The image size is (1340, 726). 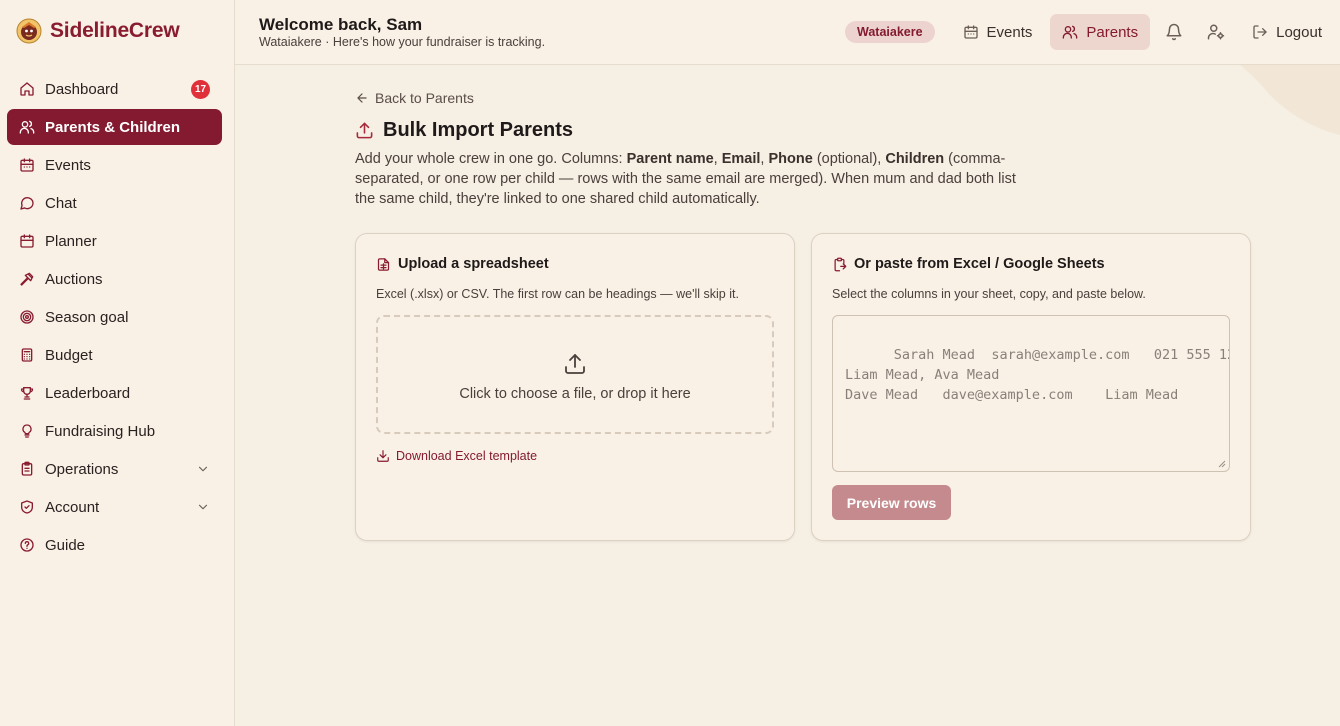 I want to click on sidebar-item-auctions: Auctions, so click(x=114, y=279).